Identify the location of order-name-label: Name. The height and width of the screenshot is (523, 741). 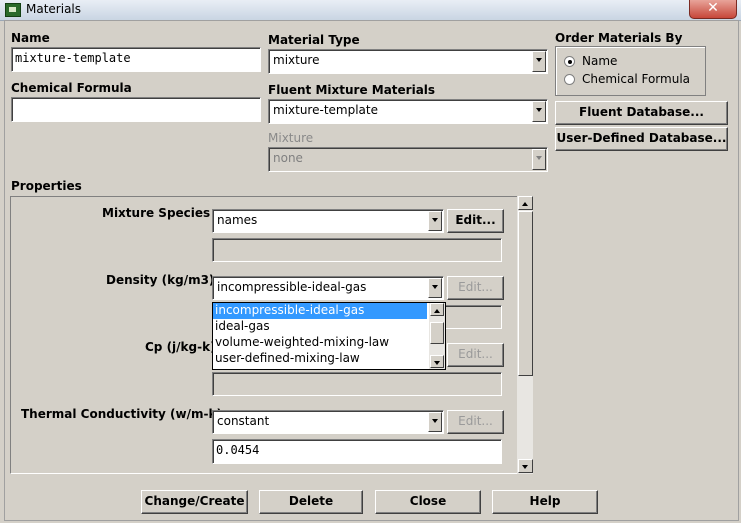
(599, 61).